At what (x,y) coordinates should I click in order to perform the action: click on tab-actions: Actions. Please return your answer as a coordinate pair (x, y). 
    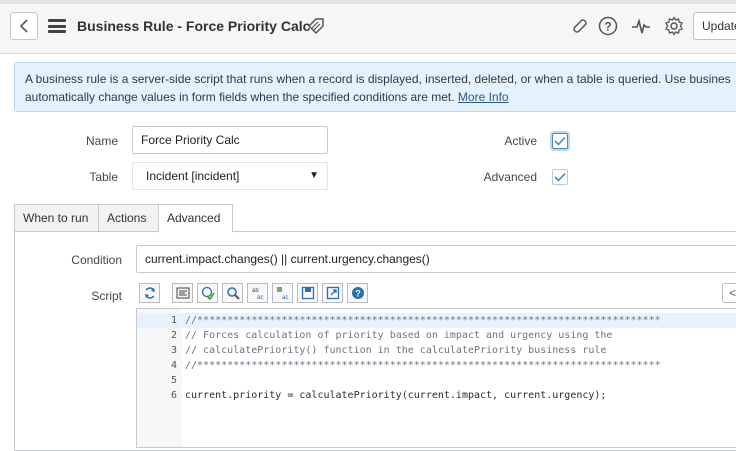
    Looking at the image, I should click on (128, 218).